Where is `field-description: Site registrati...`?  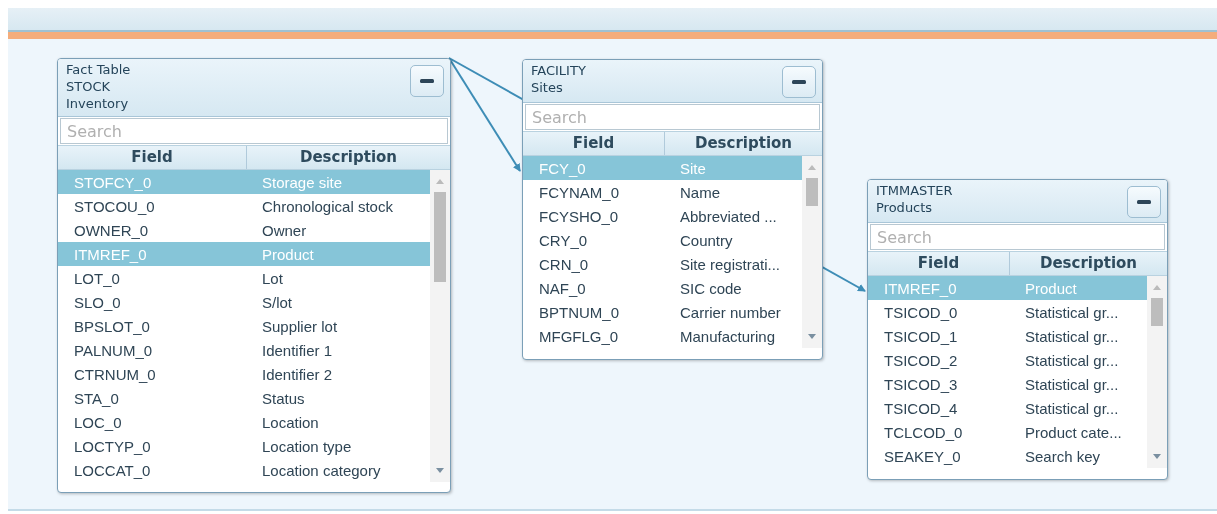
field-description: Site registrati... is located at coordinates (730, 264).